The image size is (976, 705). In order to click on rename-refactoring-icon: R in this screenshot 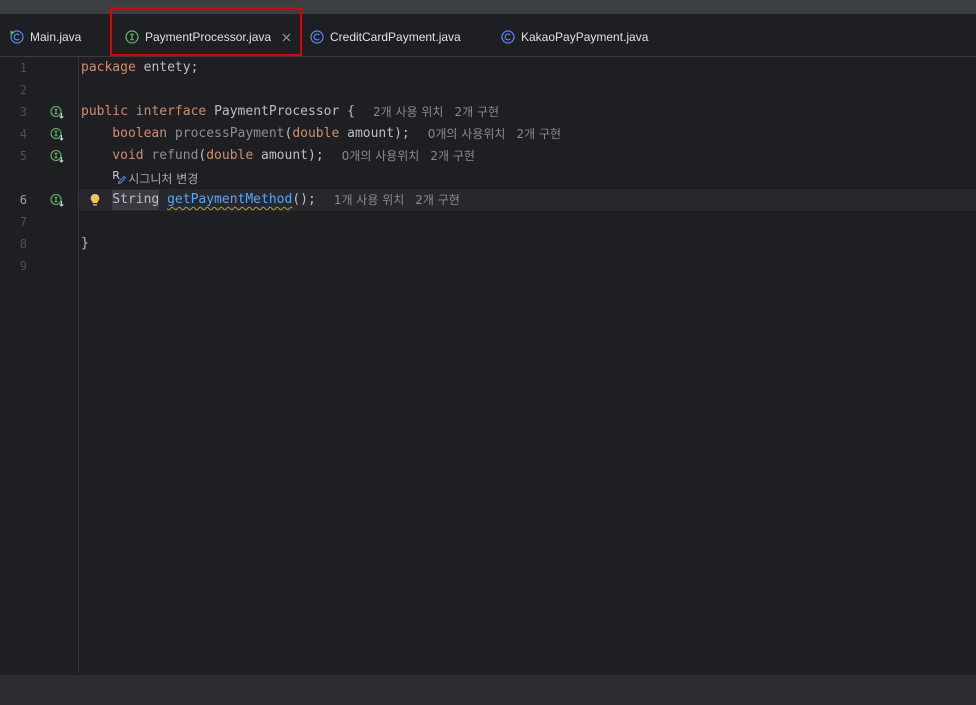, I will do `click(120, 177)`.